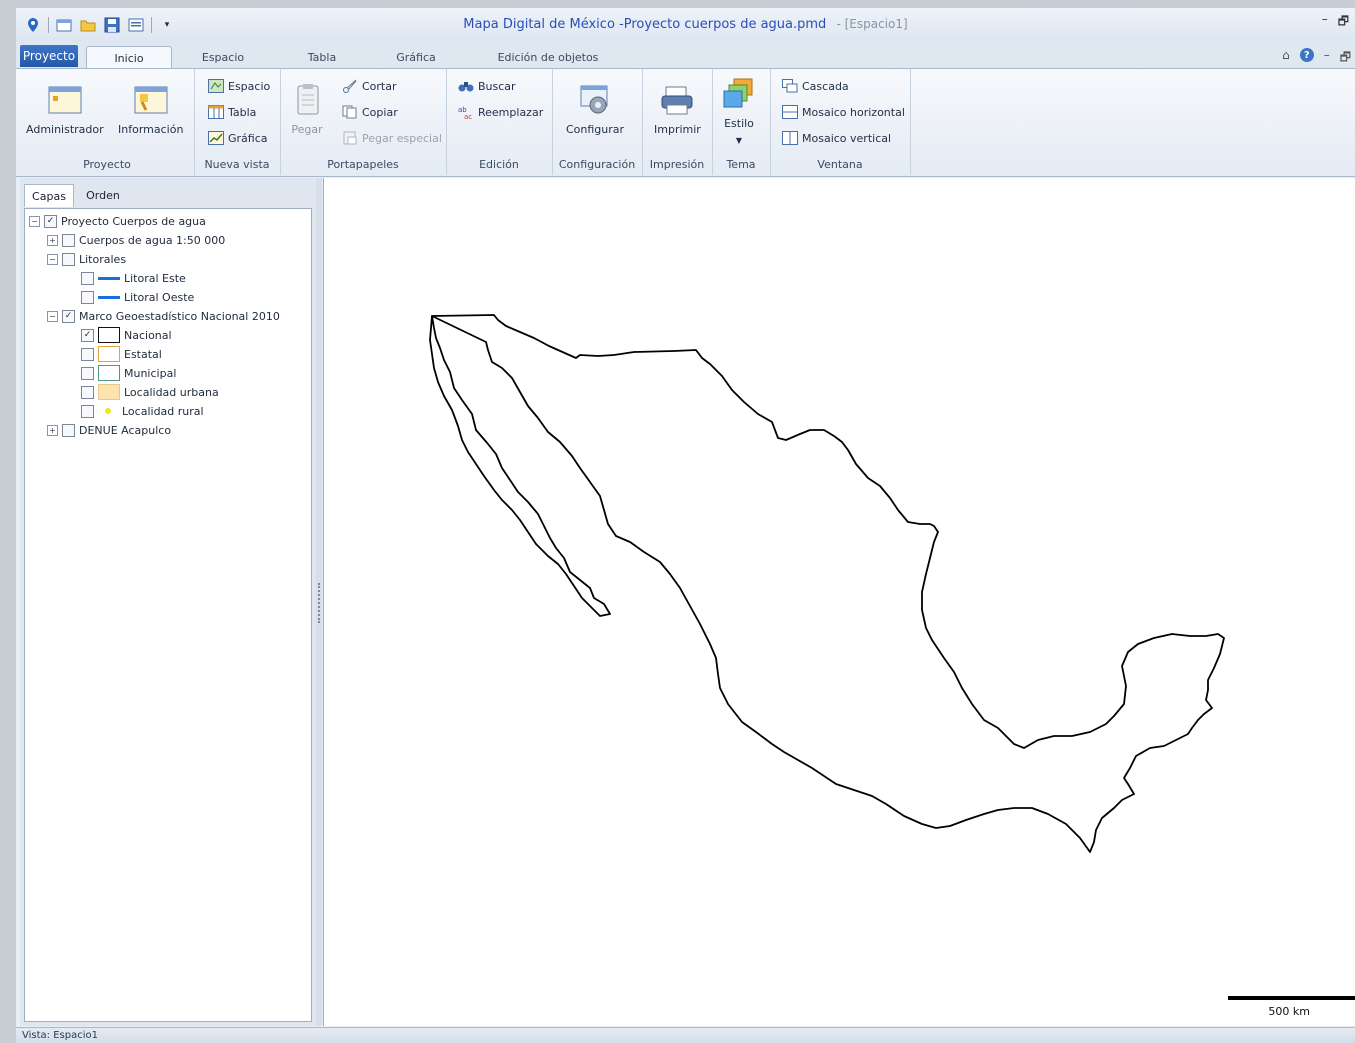 This screenshot has width=1355, height=1043. Describe the element at coordinates (741, 164) in the screenshot. I see `group-label-tema: Tema` at that location.